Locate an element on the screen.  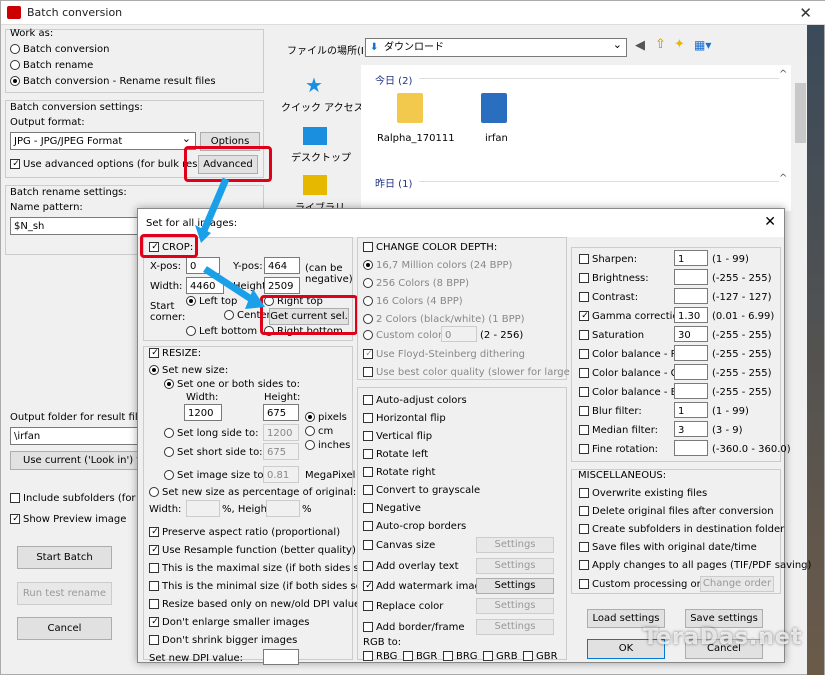
rgb-rbg: RBG is located at coordinates (380, 656).